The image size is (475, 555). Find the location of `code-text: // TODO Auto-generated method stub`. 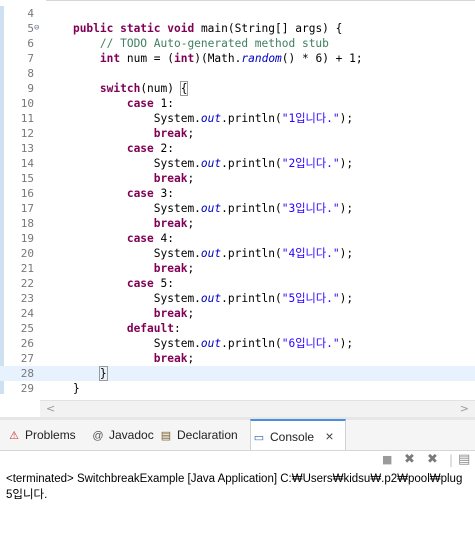

code-text: // TODO Auto-generated method stub is located at coordinates (187, 43).